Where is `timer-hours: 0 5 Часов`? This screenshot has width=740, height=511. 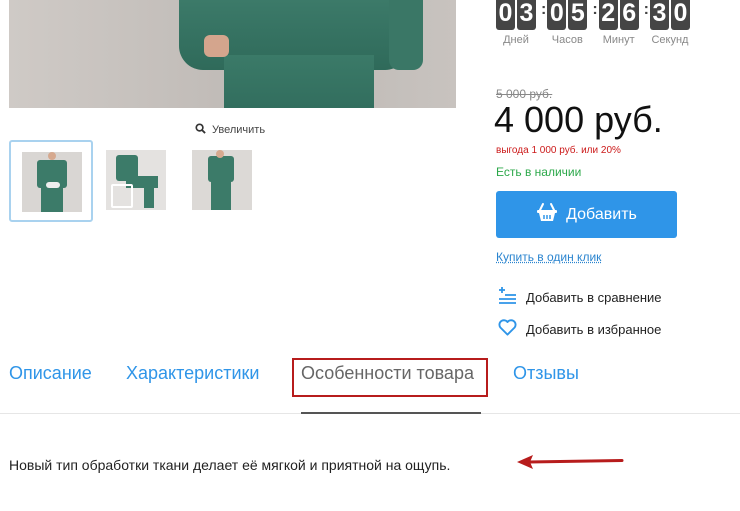 timer-hours: 0 5 Часов is located at coordinates (567, 23).